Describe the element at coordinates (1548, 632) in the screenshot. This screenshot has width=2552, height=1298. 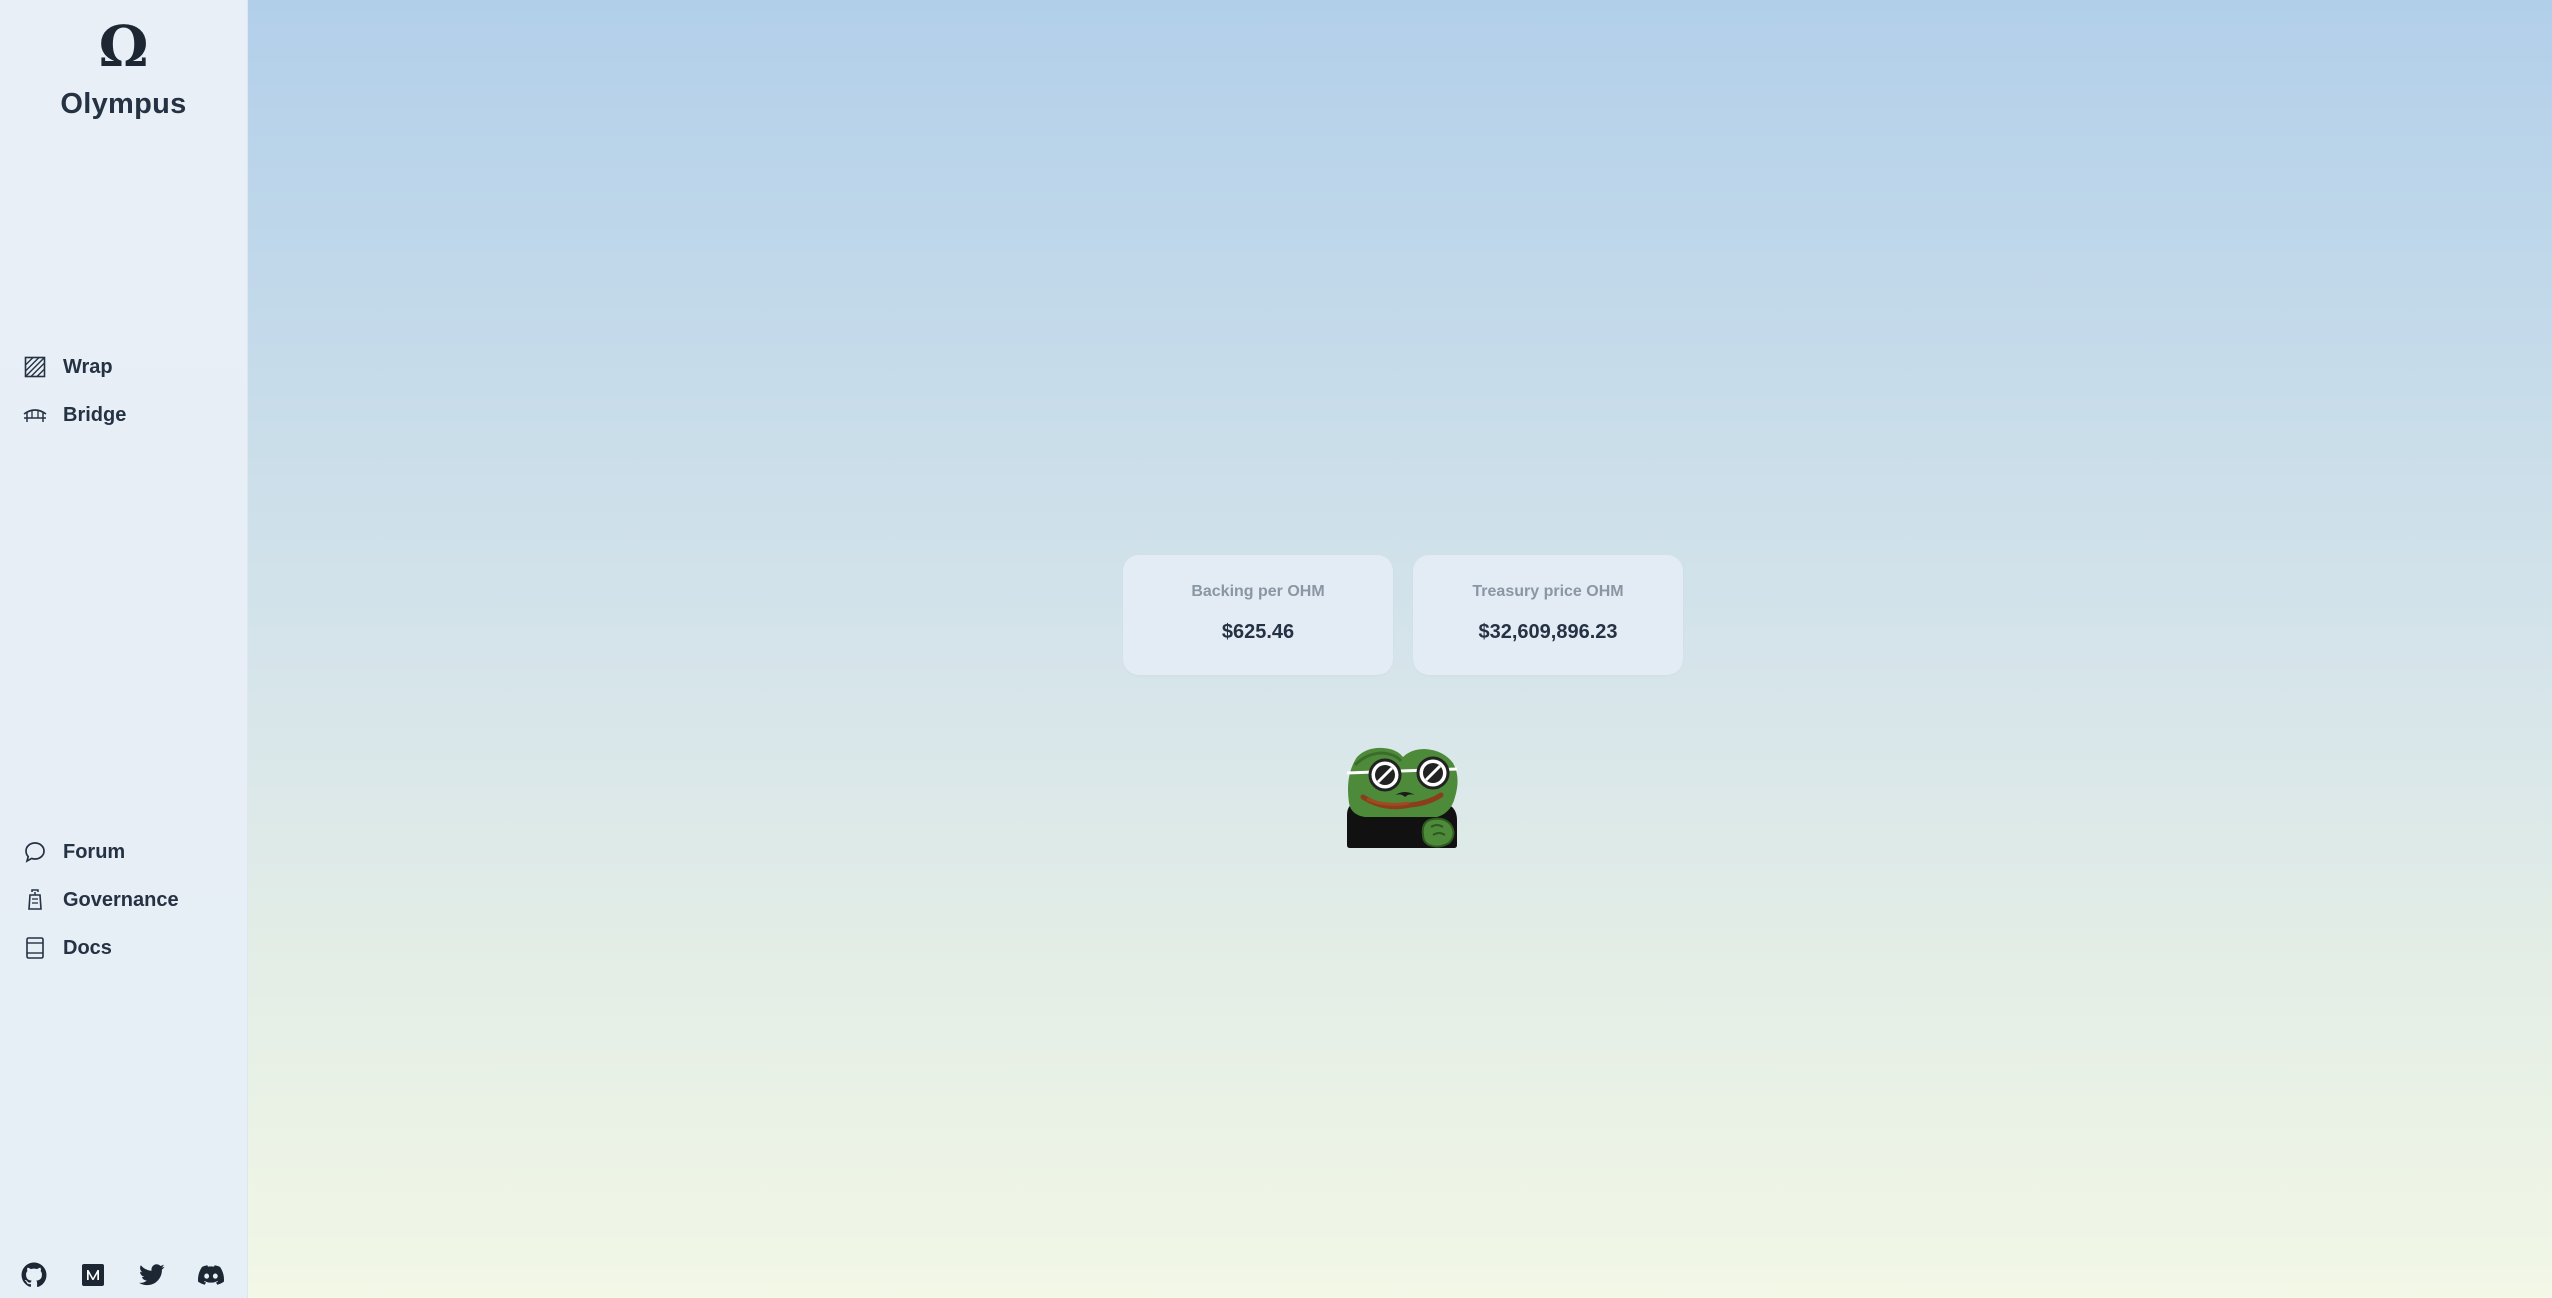
I see `stat-value: $32,609,896.23` at that location.